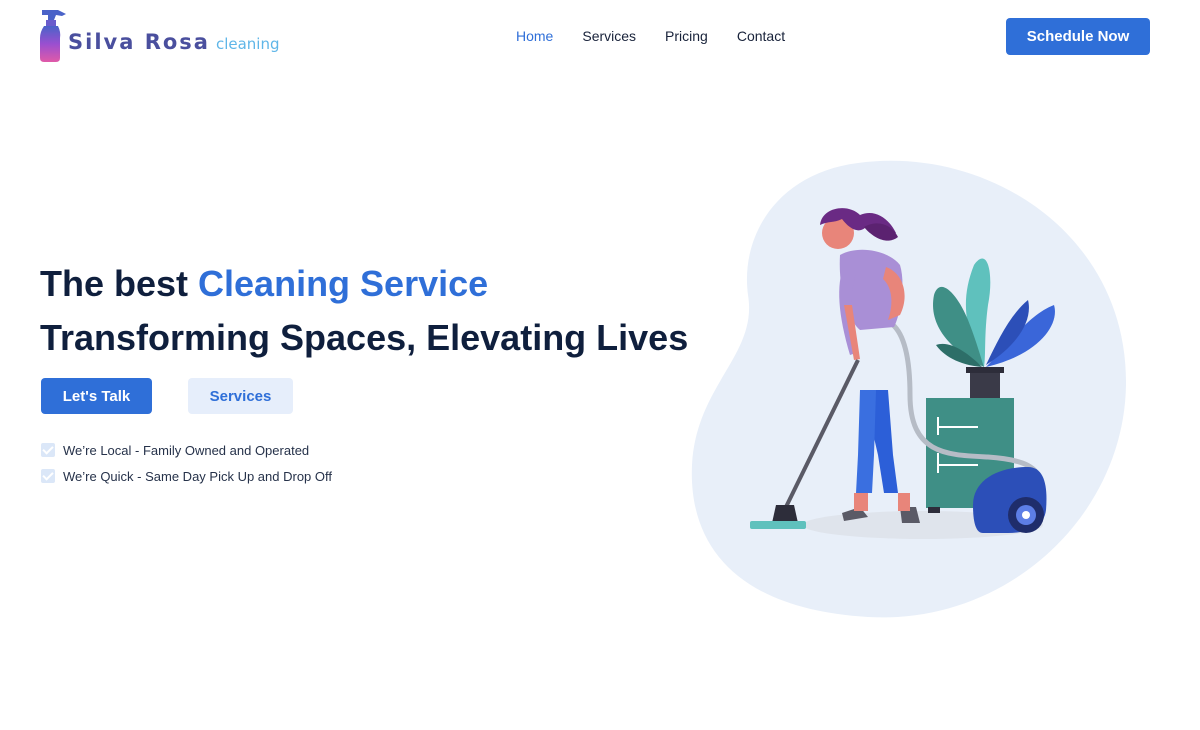 Image resolution: width=1200 pixels, height=730 pixels. I want to click on brand-logo: Silva Rosa cleaning, so click(159, 35).